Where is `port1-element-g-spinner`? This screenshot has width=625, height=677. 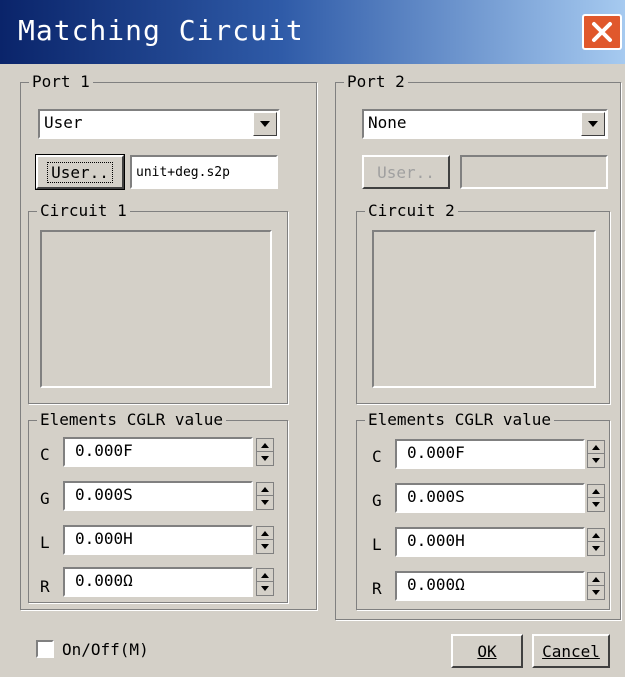
port1-element-g-spinner is located at coordinates (265, 496).